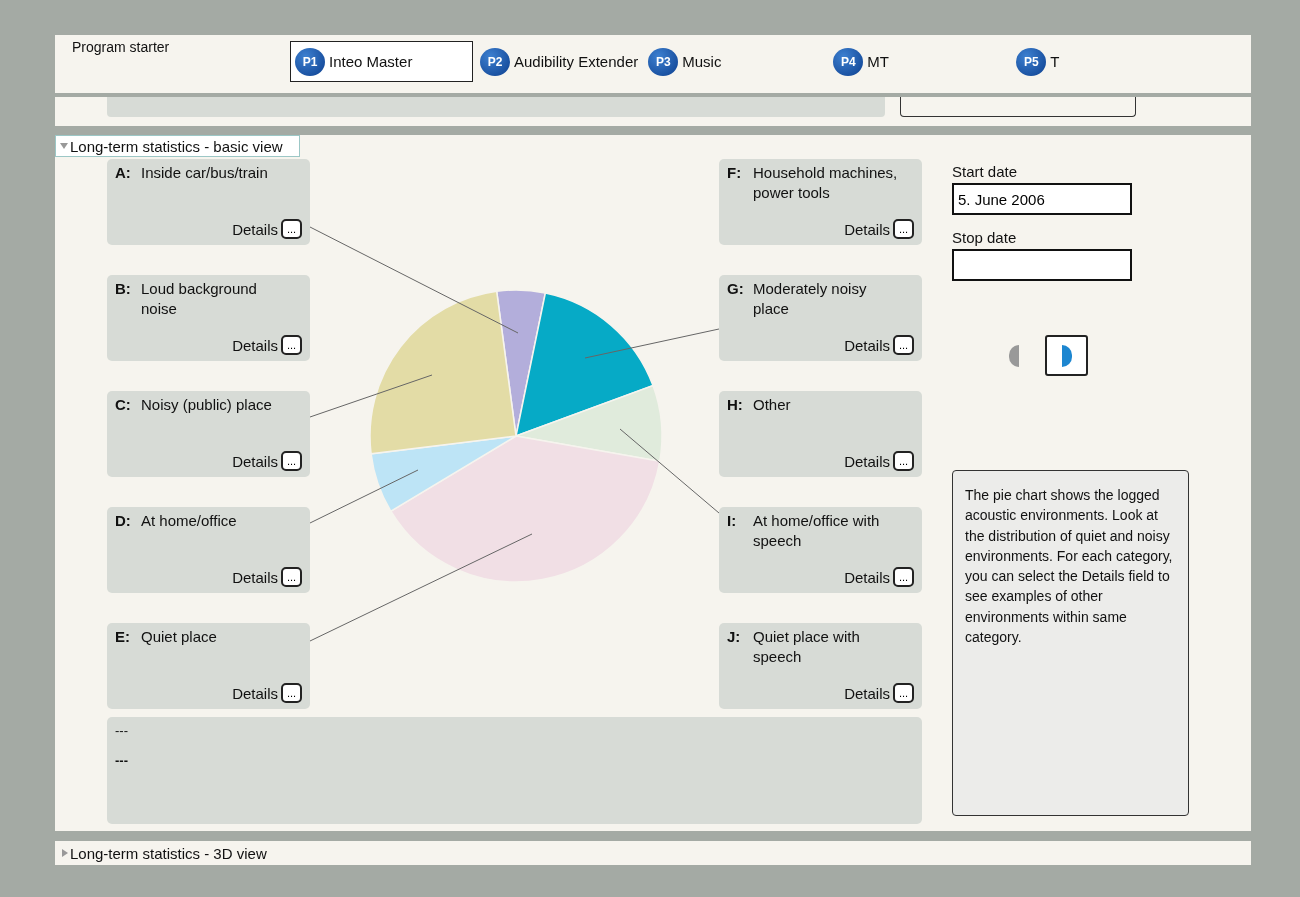 The height and width of the screenshot is (897, 1300). Describe the element at coordinates (663, 61) in the screenshot. I see `program-badge: P3` at that location.